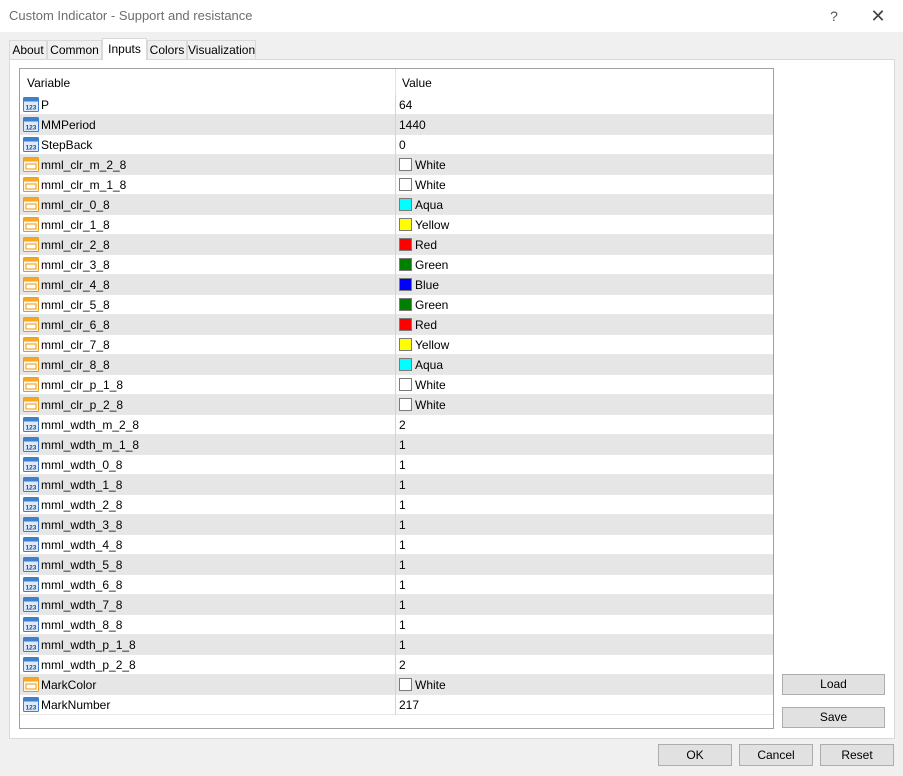 The height and width of the screenshot is (776, 903). What do you see at coordinates (396, 145) in the screenshot?
I see `grid-row: 123 StepBack 0` at bounding box center [396, 145].